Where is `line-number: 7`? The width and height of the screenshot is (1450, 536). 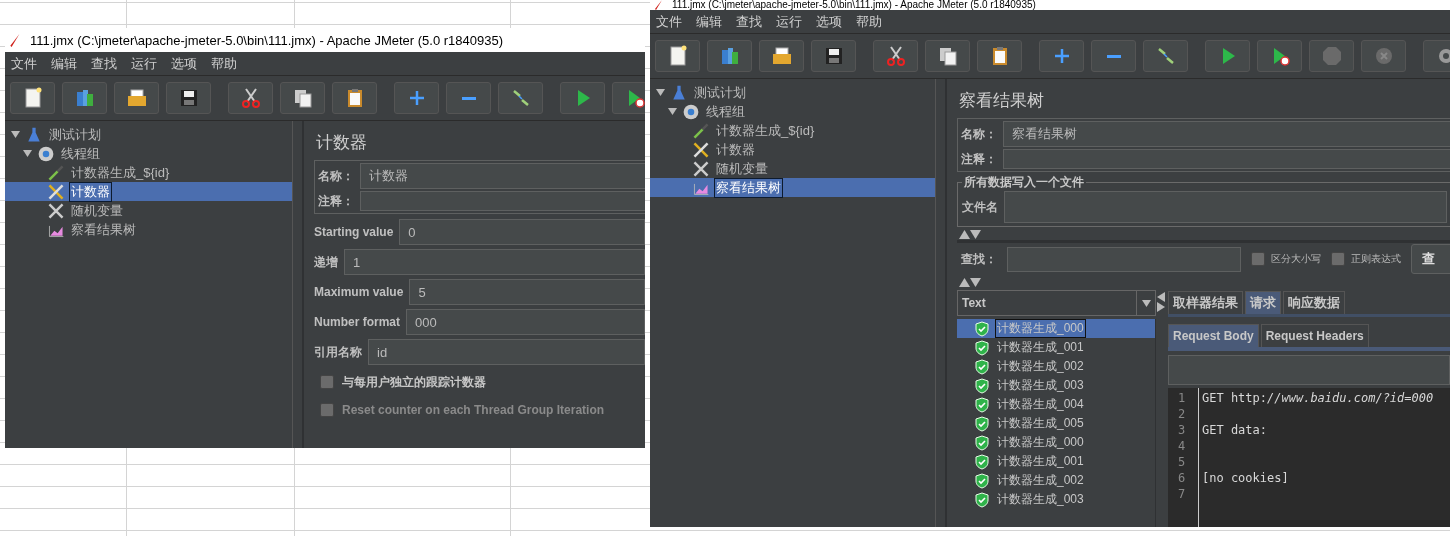 line-number: 7 is located at coordinates (1182, 494).